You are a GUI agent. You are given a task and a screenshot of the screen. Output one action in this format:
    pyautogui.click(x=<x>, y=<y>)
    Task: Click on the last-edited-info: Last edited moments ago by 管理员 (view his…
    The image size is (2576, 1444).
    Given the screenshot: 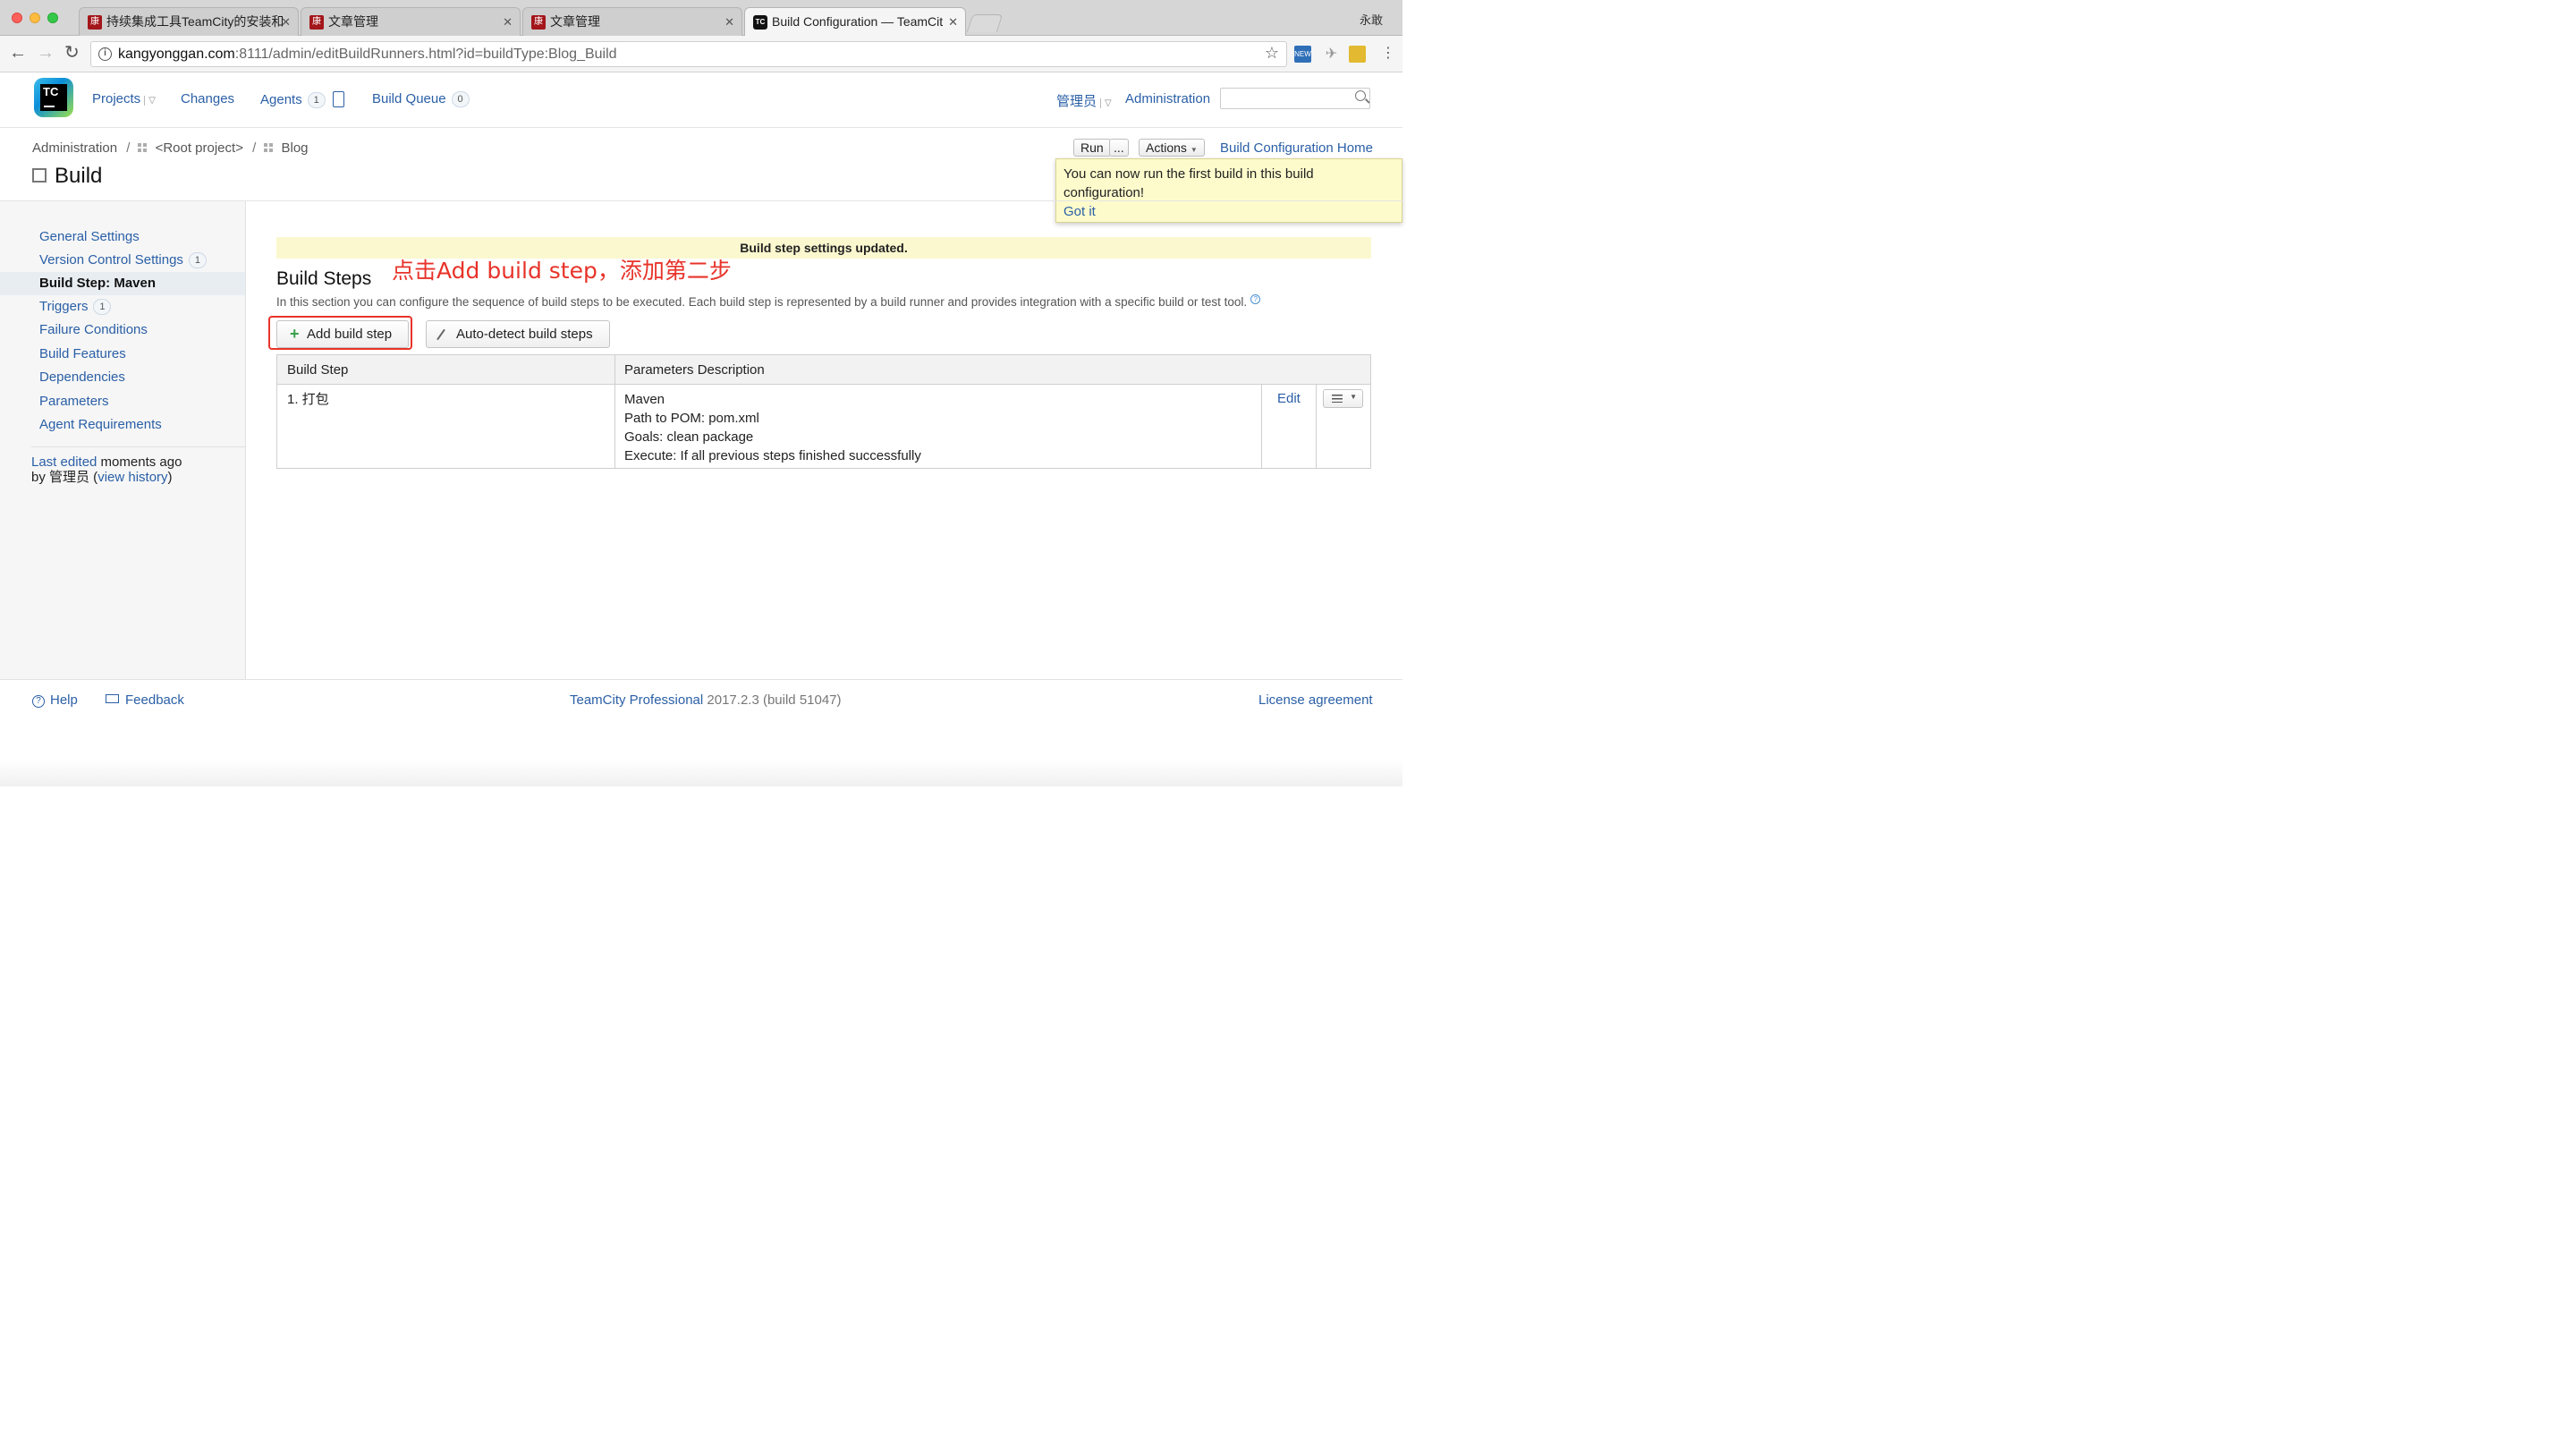 What is the action you would take?
    pyautogui.click(x=106, y=469)
    